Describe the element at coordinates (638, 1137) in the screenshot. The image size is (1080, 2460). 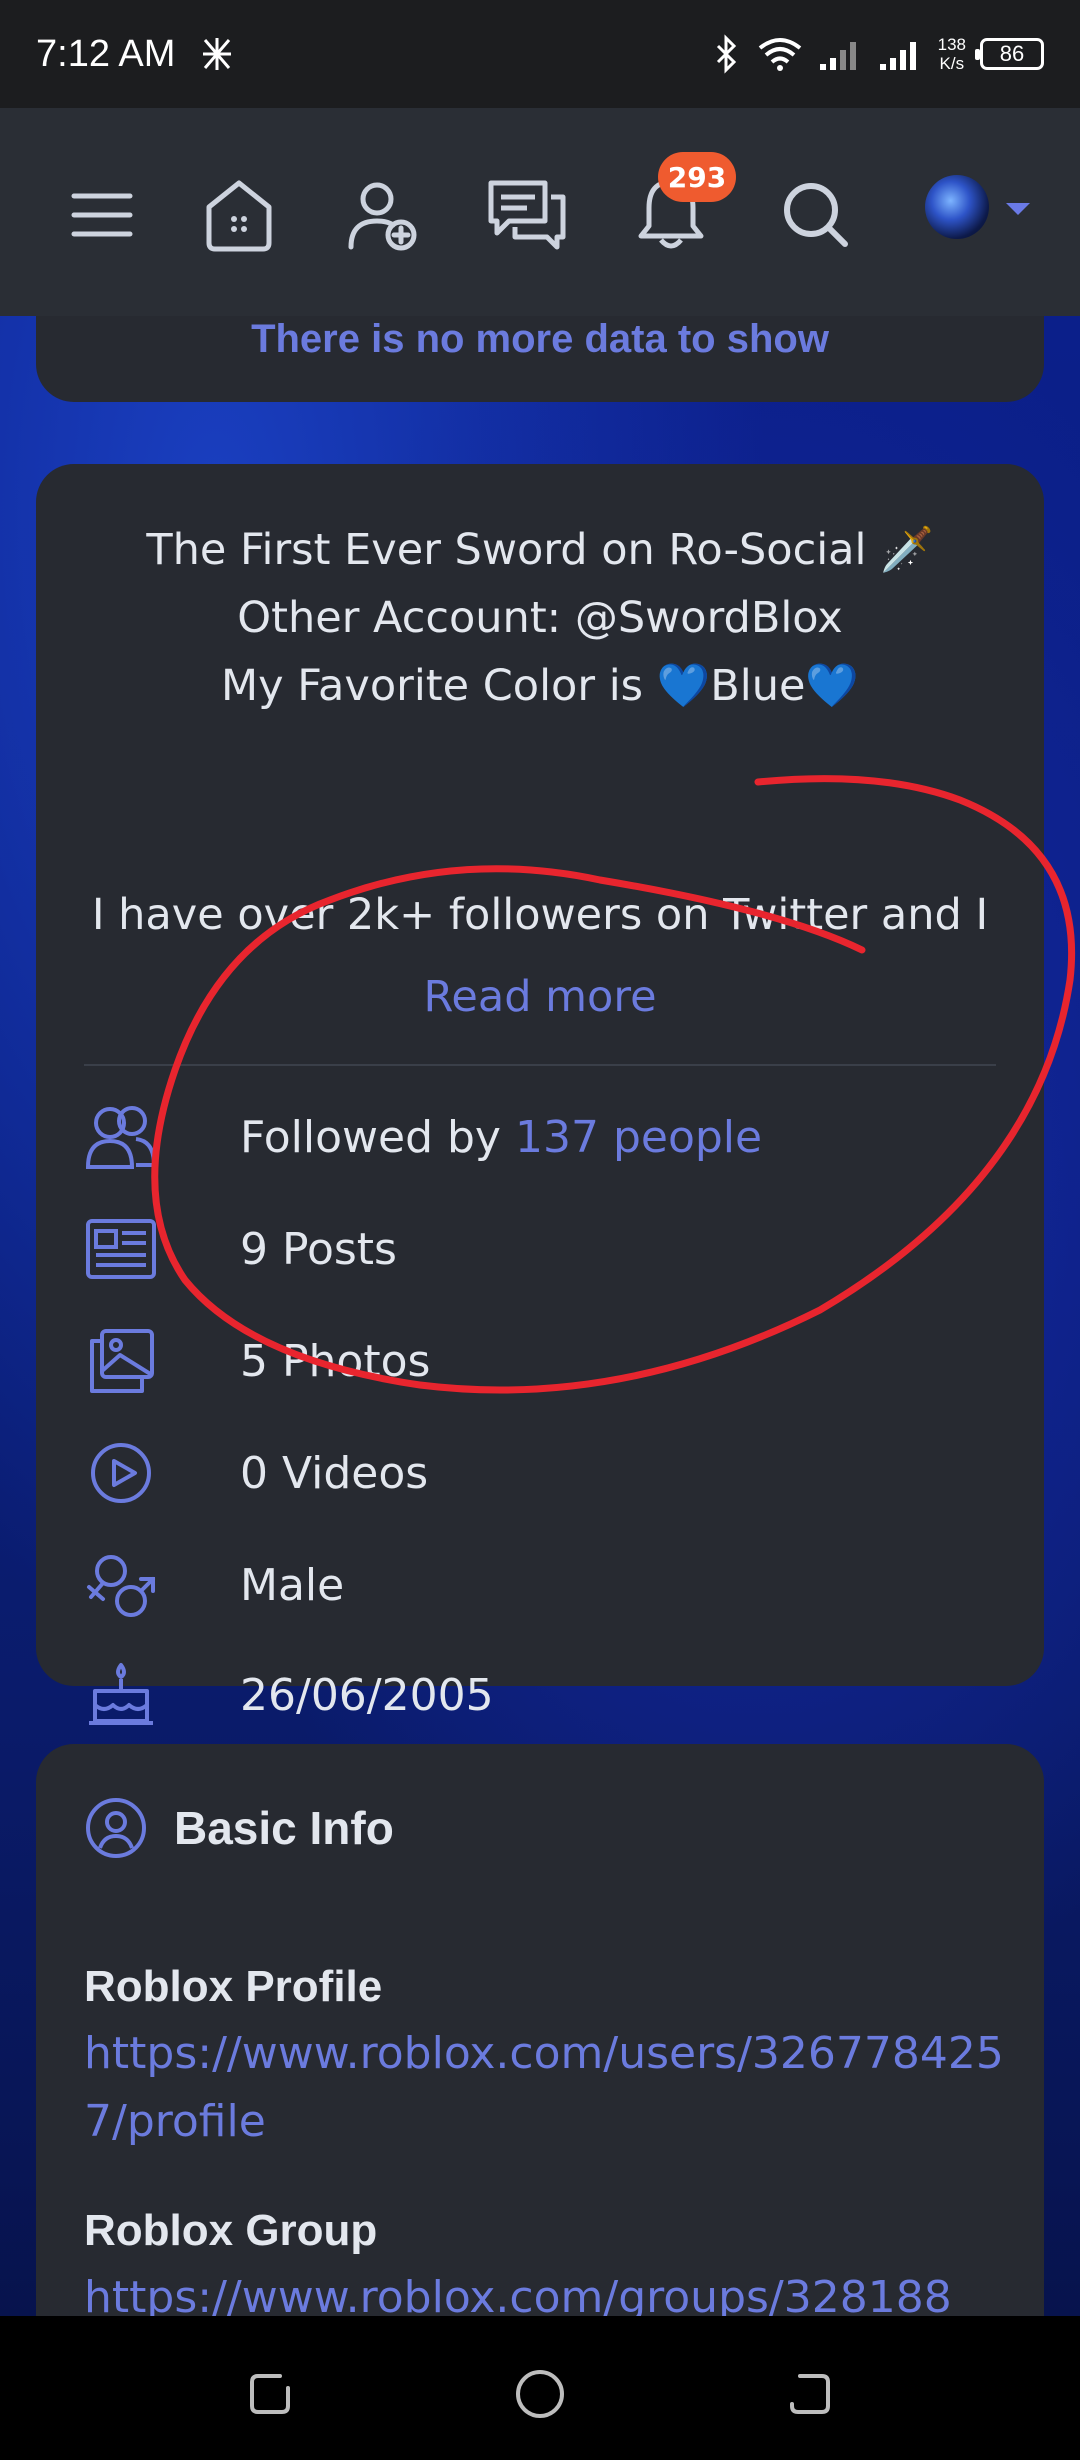
I see `followers-link: 137 people` at that location.